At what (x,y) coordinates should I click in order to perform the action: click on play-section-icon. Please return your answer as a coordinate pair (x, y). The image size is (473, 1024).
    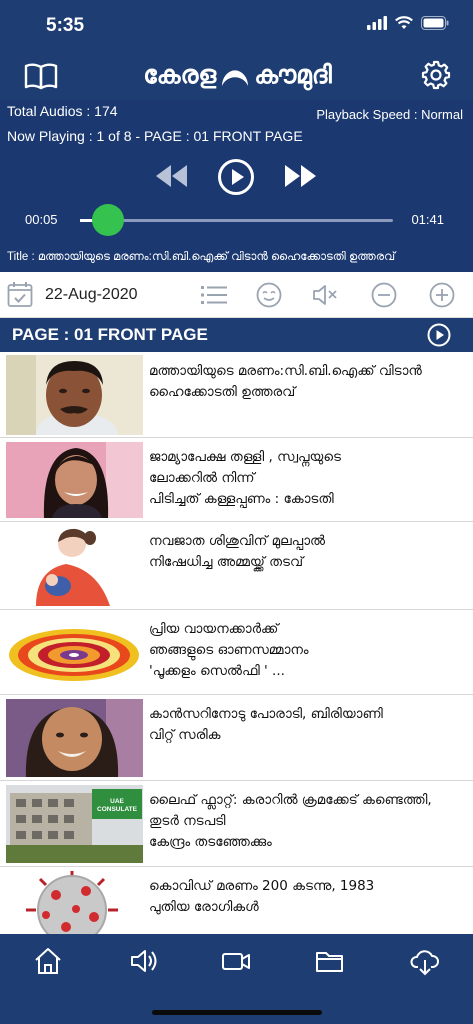
    Looking at the image, I should click on (439, 335).